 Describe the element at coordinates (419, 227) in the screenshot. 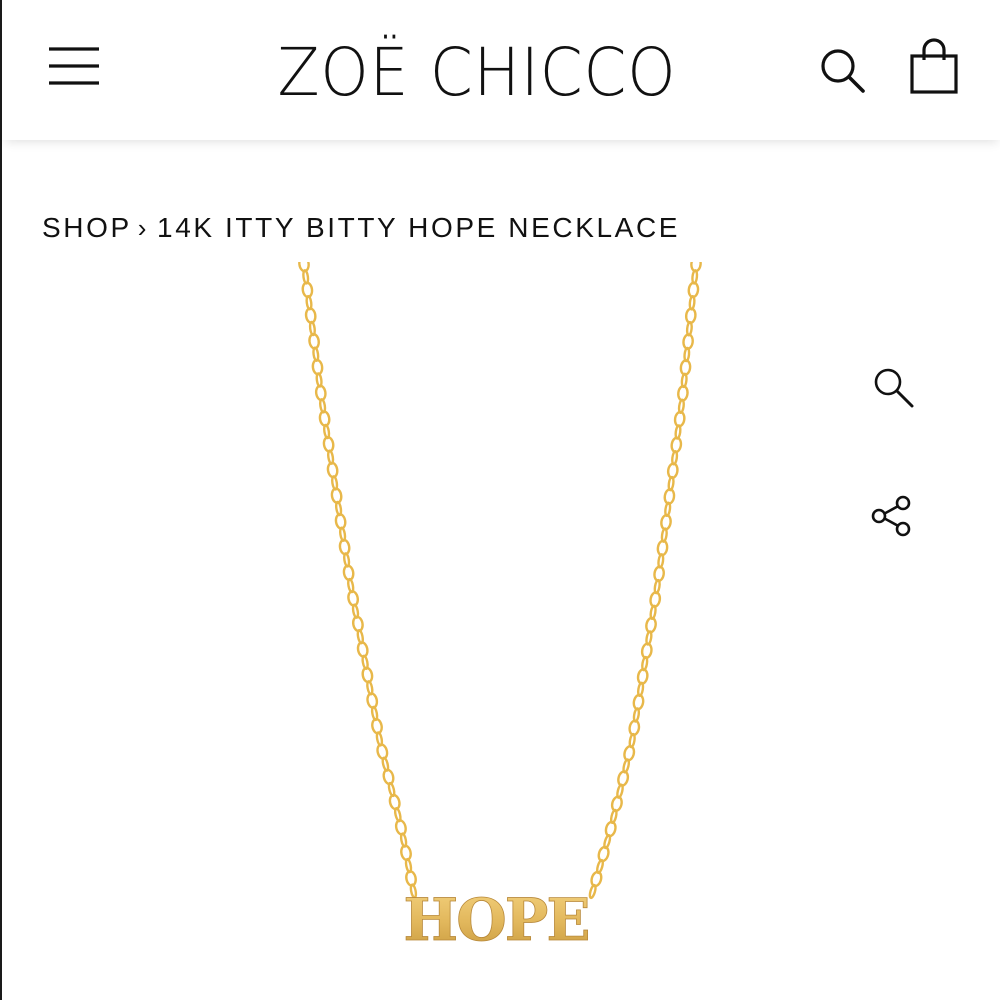

I see `breadcrumb-current-page: 14K ITTY BITTY HOPE NECKLACE` at that location.